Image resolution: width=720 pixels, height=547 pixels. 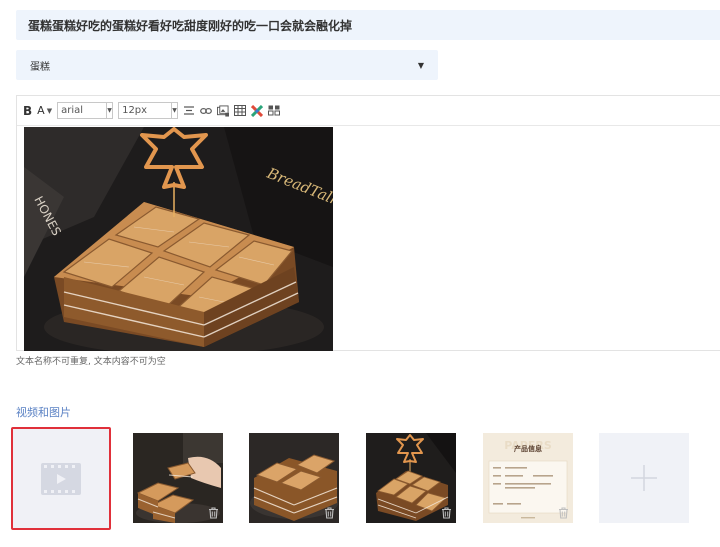 I want to click on font-family-value: arial, so click(x=72, y=110).